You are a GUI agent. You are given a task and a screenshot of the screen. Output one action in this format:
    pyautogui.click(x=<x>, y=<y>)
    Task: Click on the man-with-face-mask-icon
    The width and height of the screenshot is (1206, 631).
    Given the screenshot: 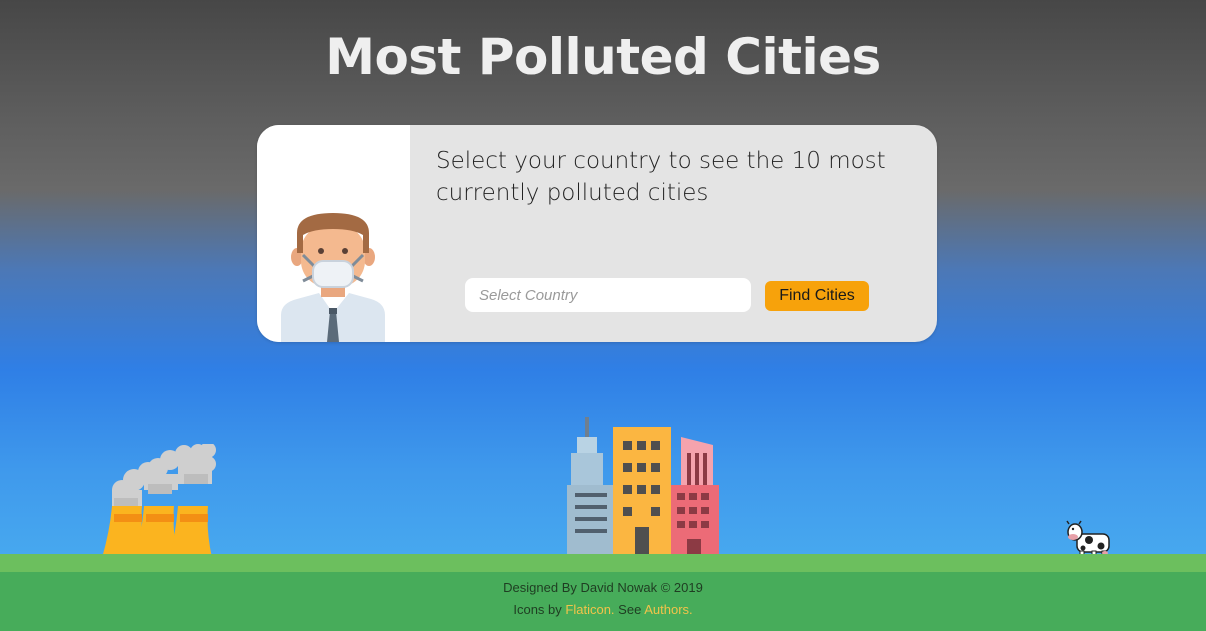 What is the action you would take?
    pyautogui.click(x=333, y=233)
    